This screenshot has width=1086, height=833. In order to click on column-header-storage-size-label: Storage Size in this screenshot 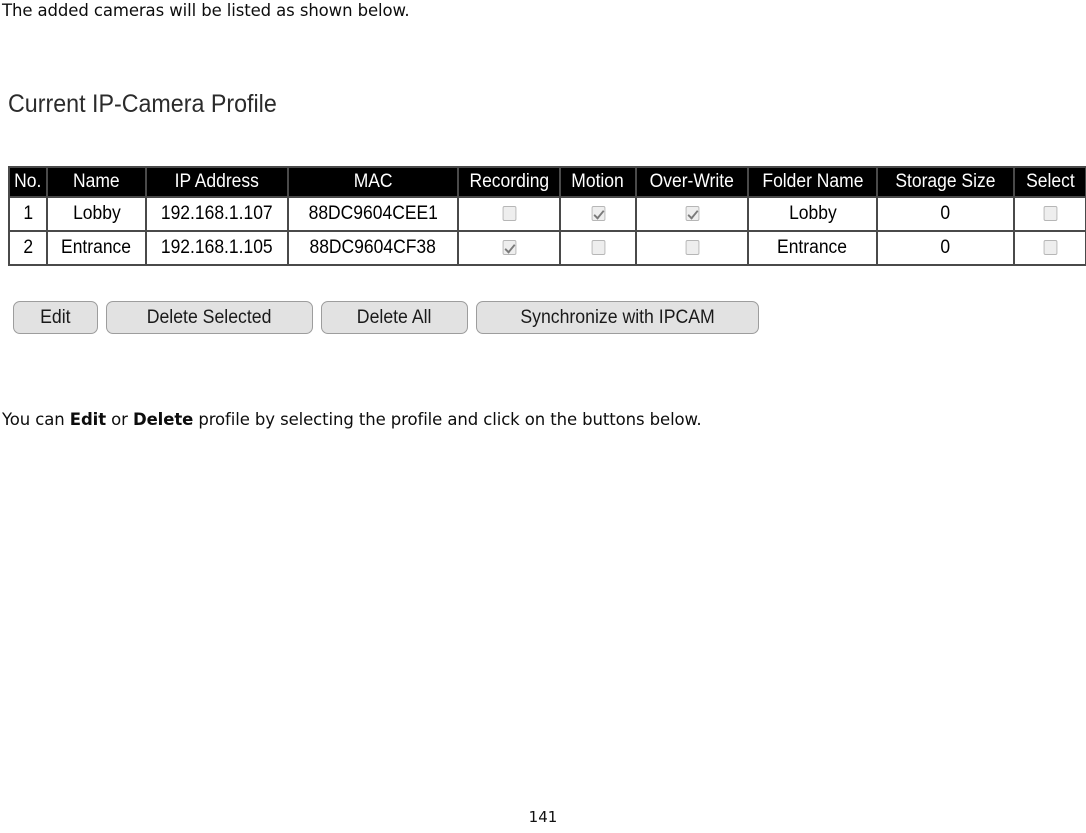, I will do `click(945, 181)`.